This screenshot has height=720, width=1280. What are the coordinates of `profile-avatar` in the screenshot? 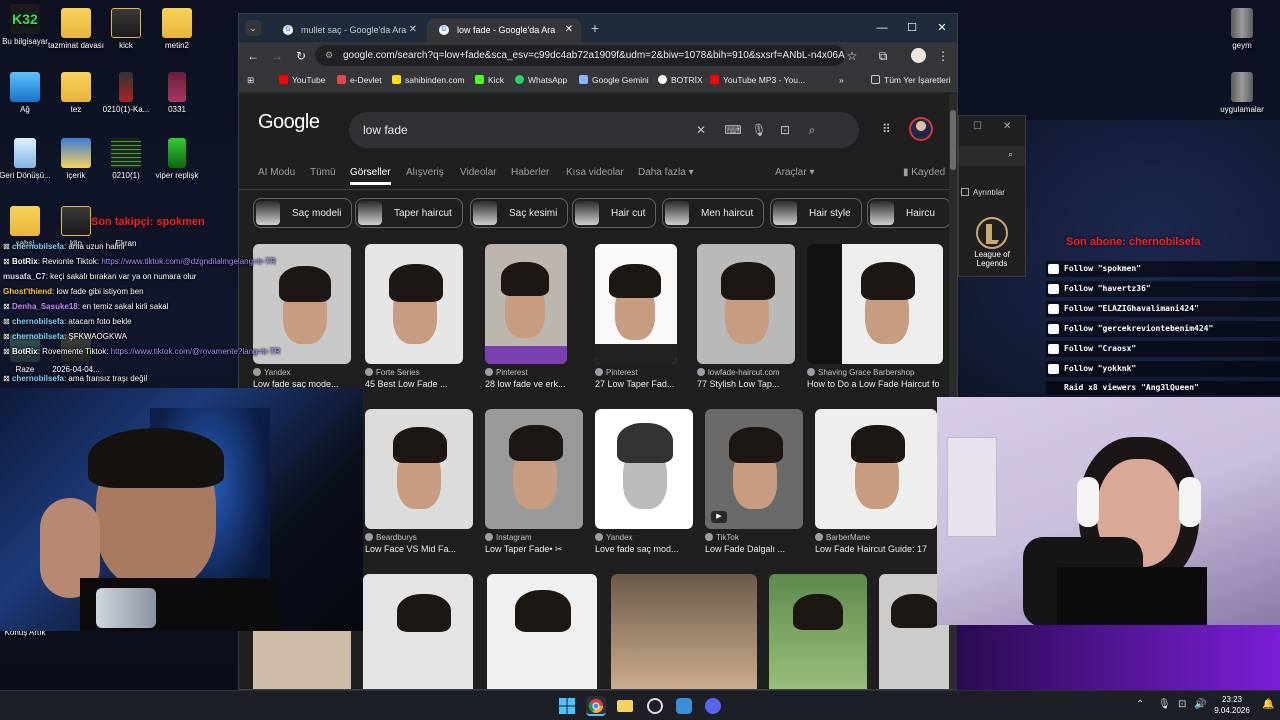 It's located at (918, 55).